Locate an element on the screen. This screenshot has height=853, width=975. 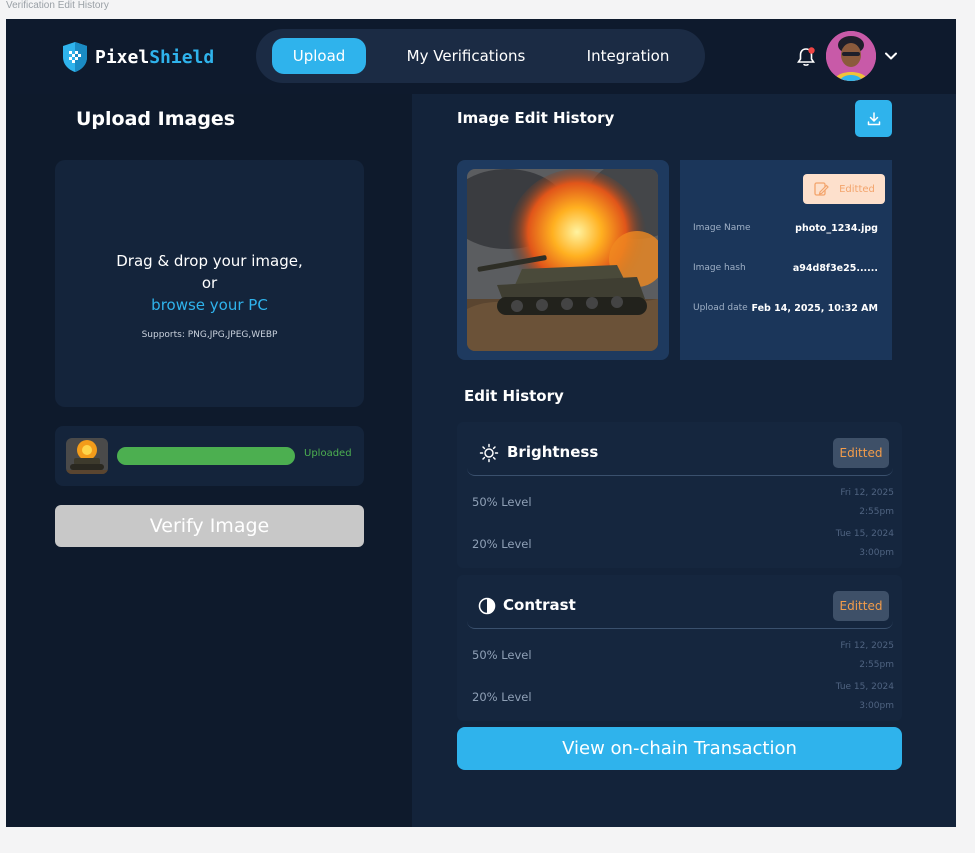
dropzone-text: Drag & drop your image, is located at coordinates (209, 261).